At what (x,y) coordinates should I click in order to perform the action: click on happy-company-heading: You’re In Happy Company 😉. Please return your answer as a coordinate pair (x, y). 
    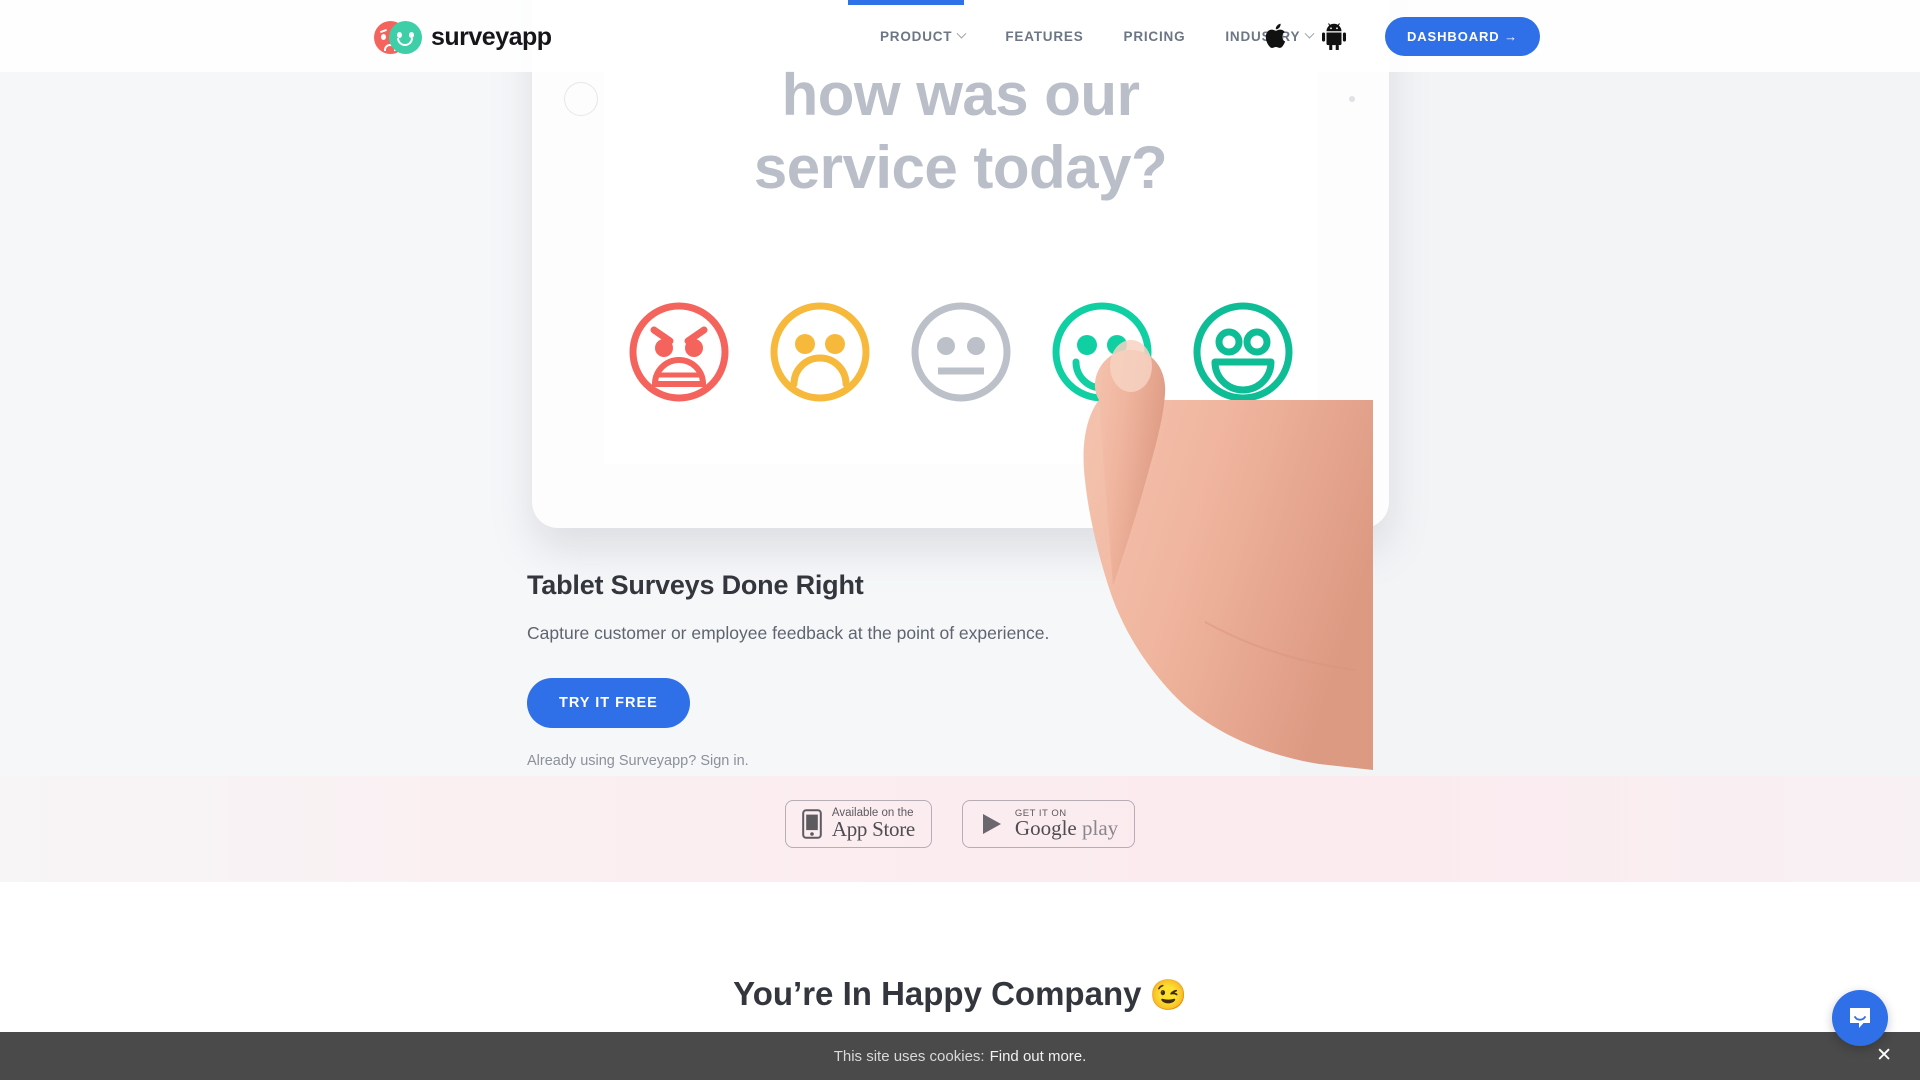
    Looking at the image, I should click on (960, 994).